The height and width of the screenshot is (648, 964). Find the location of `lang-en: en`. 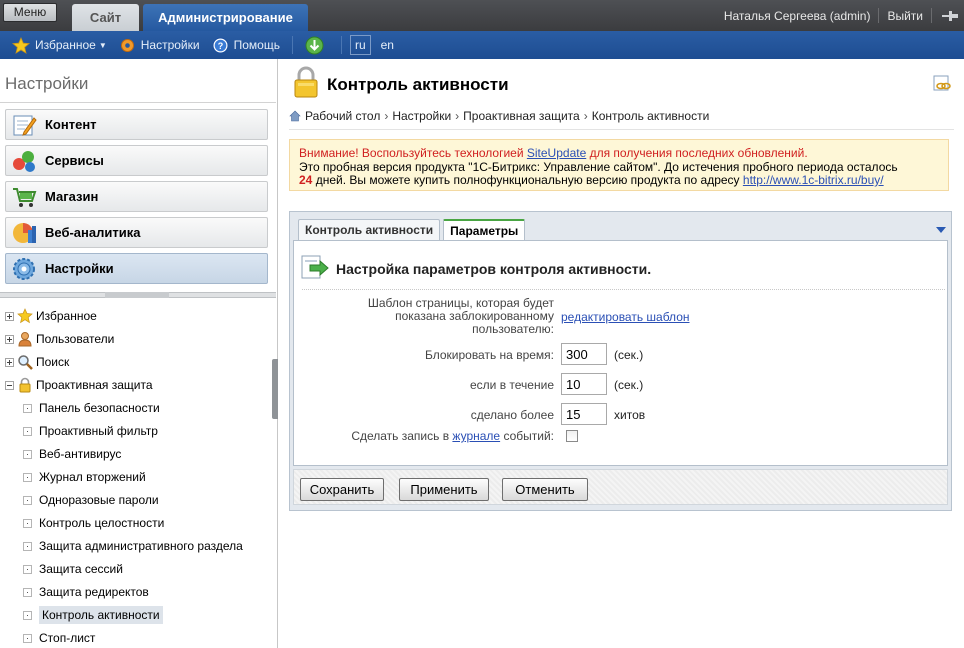

lang-en: en is located at coordinates (387, 45).